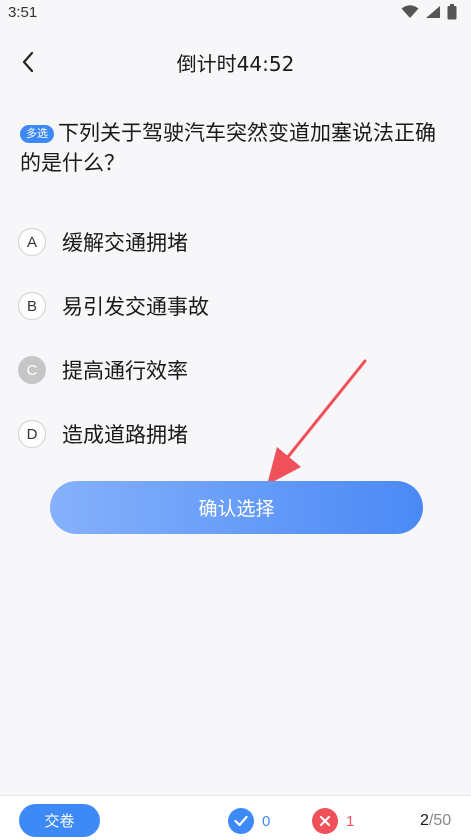 This screenshot has height=840, width=471. Describe the element at coordinates (23, 12) in the screenshot. I see `status-time: 3:51` at that location.